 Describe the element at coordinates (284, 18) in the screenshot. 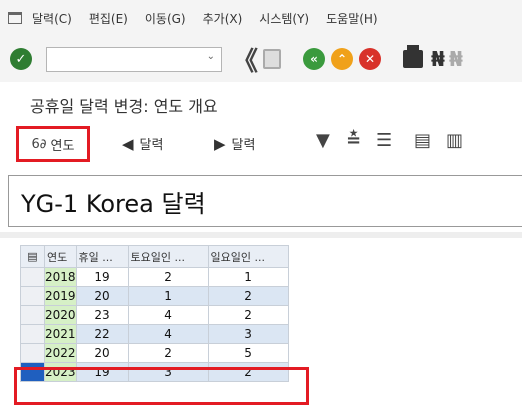

I see `menu-system: 시스템(Y)` at that location.